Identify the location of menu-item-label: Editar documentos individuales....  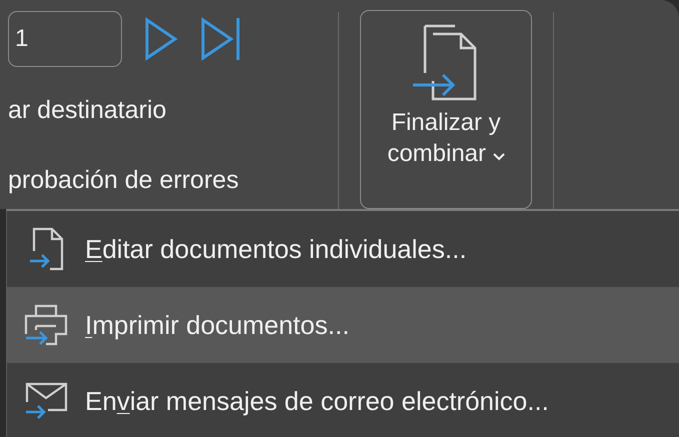
(276, 249).